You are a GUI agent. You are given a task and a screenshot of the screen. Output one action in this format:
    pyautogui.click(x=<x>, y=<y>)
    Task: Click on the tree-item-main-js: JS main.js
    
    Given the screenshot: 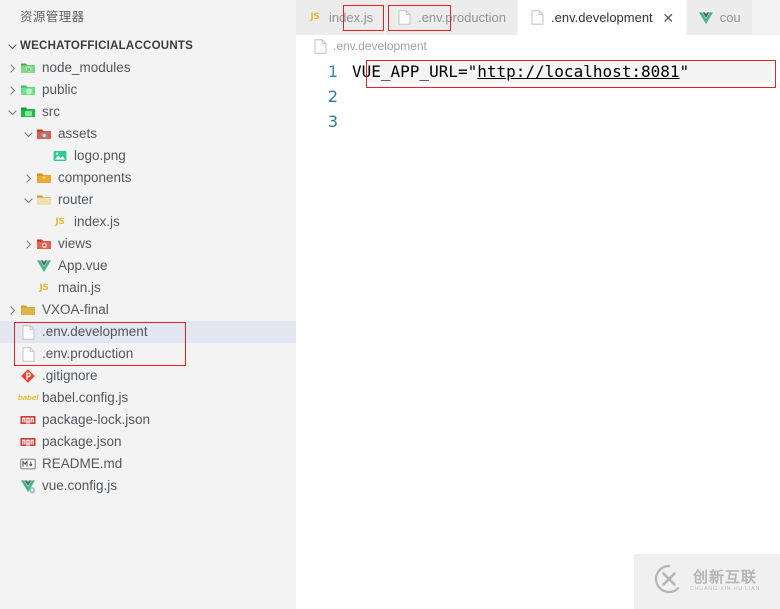 What is the action you would take?
    pyautogui.click(x=148, y=288)
    